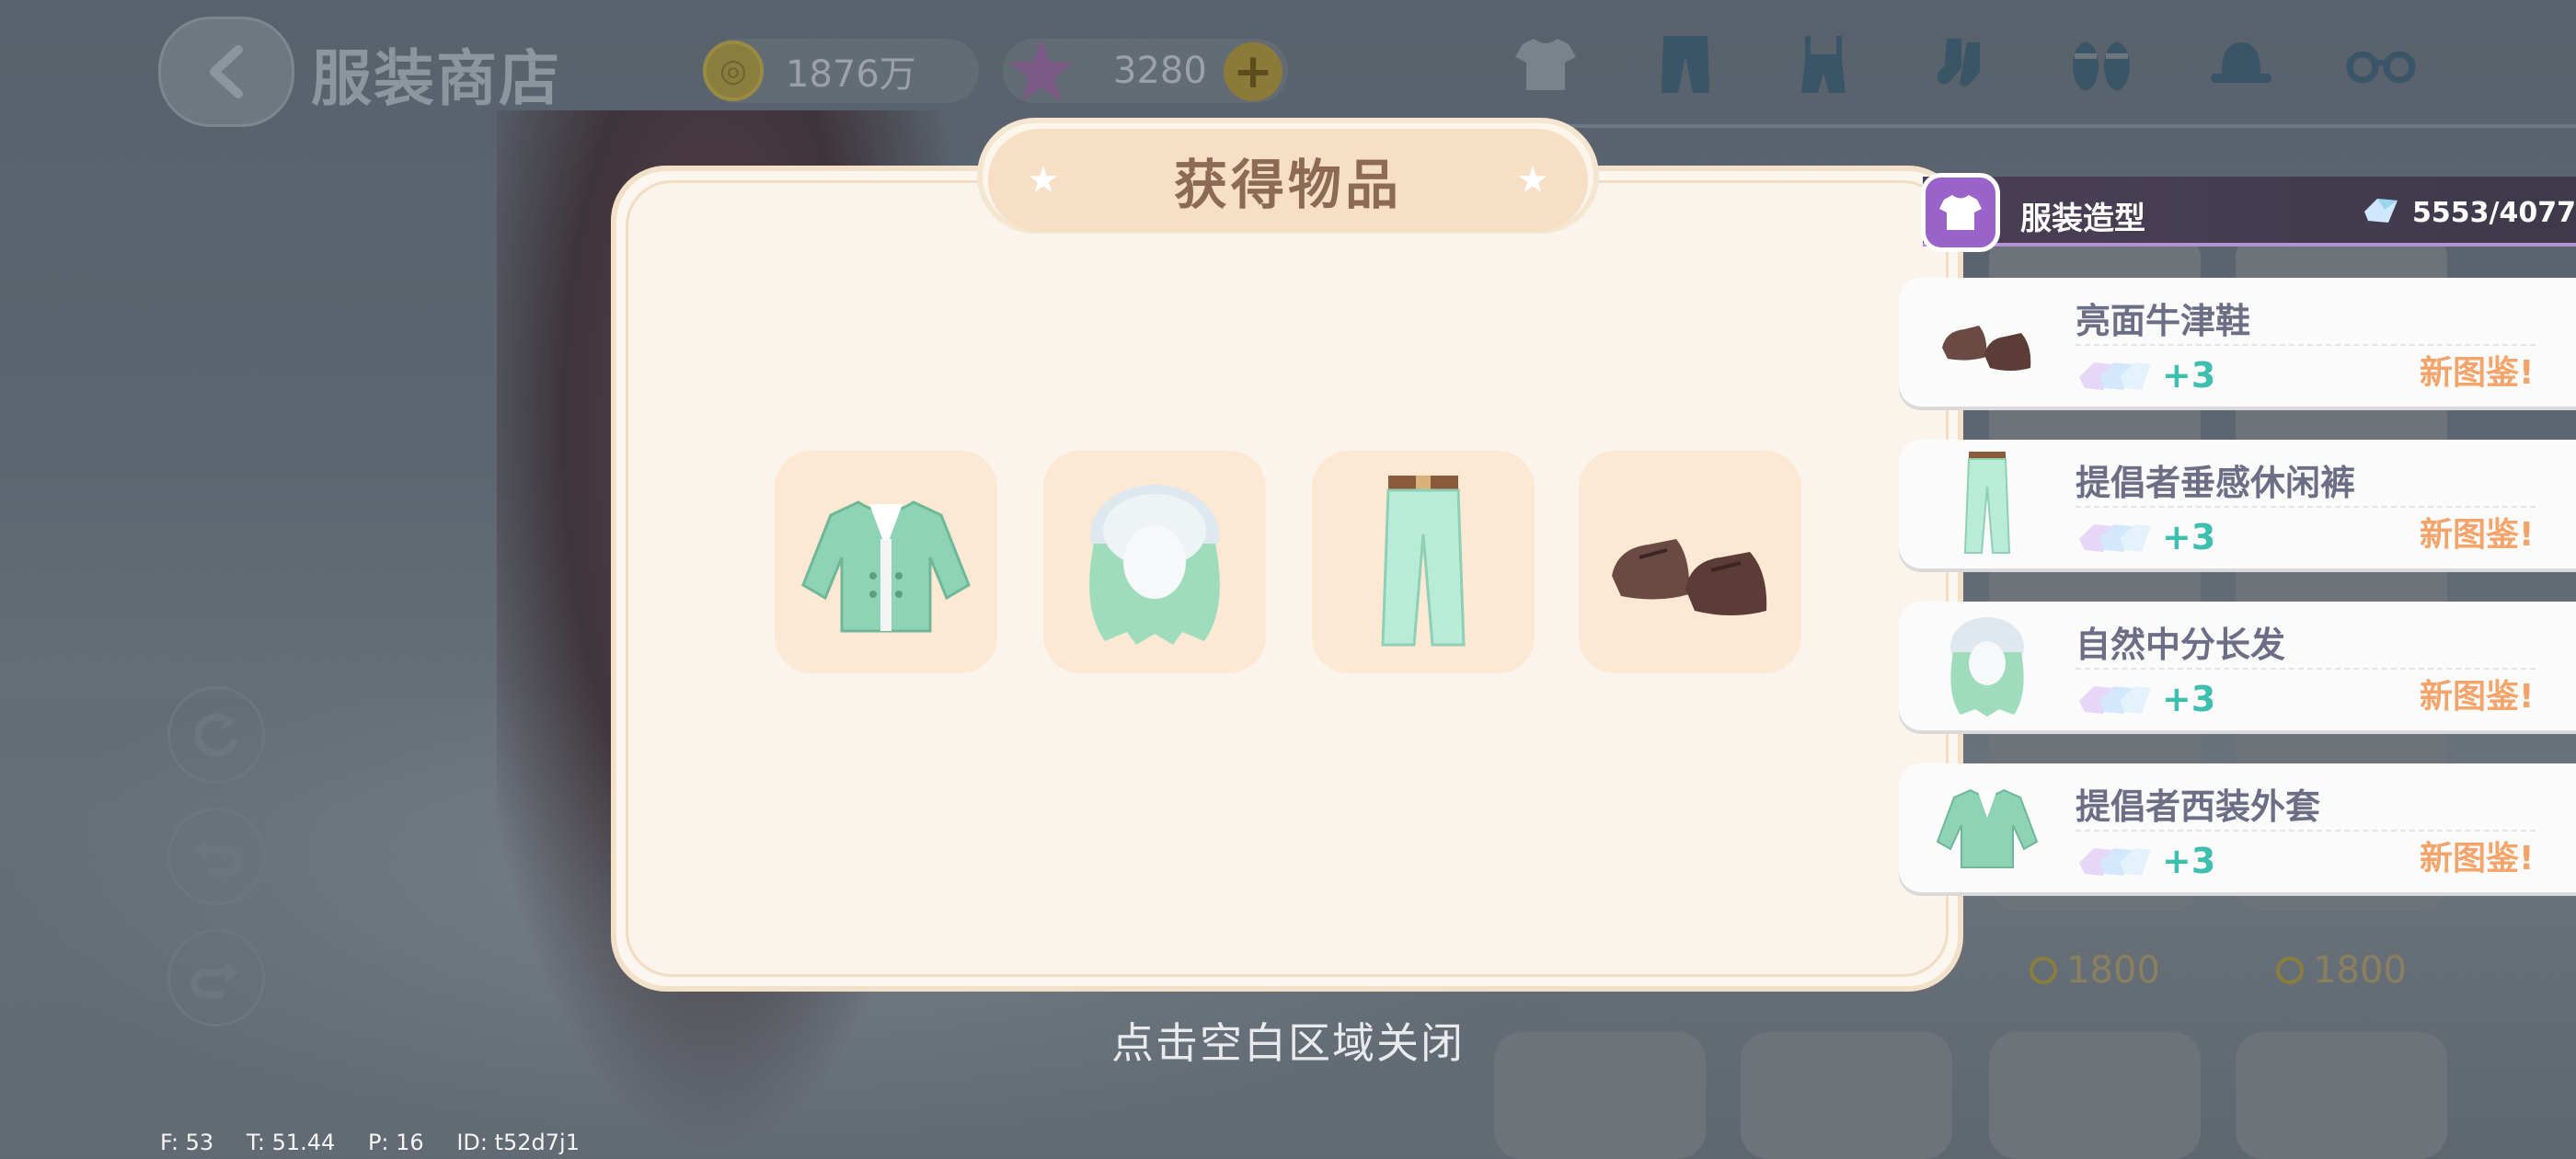  I want to click on coin-icon: ◎, so click(733, 70).